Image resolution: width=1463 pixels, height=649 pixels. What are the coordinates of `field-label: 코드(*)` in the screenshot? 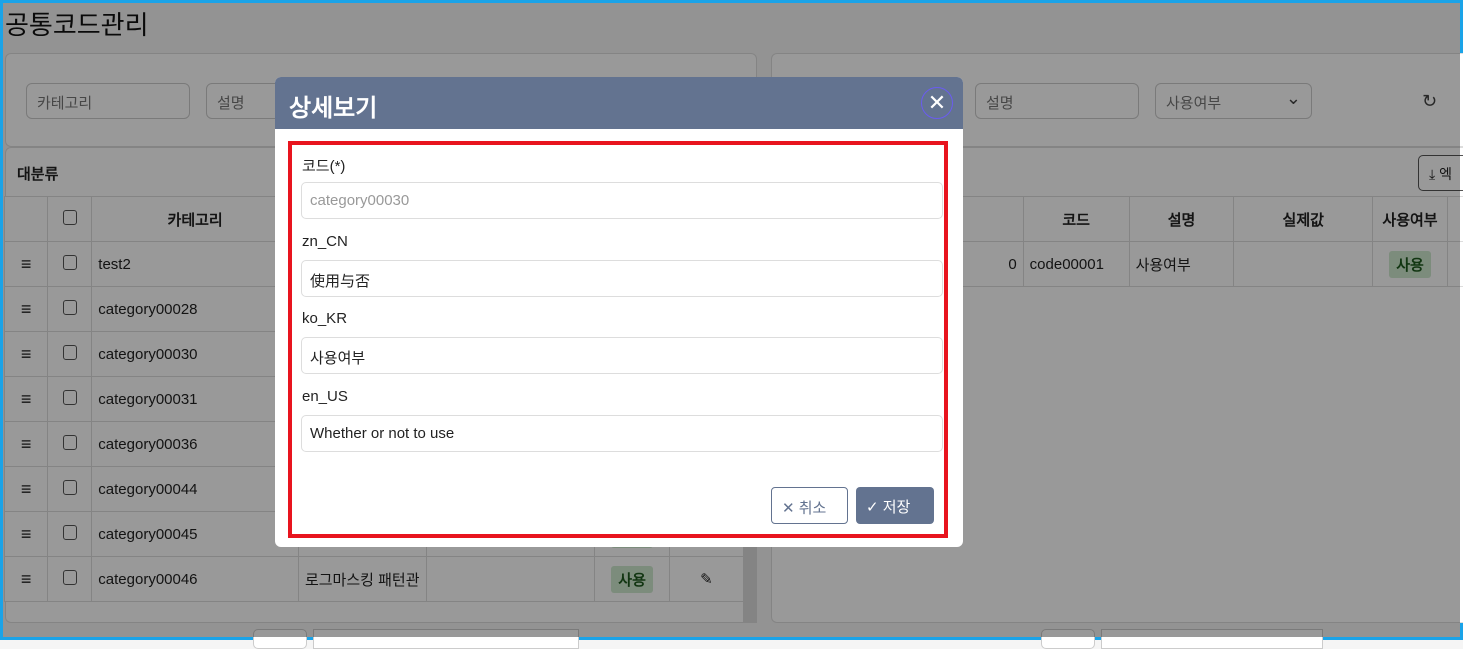 It's located at (323, 165).